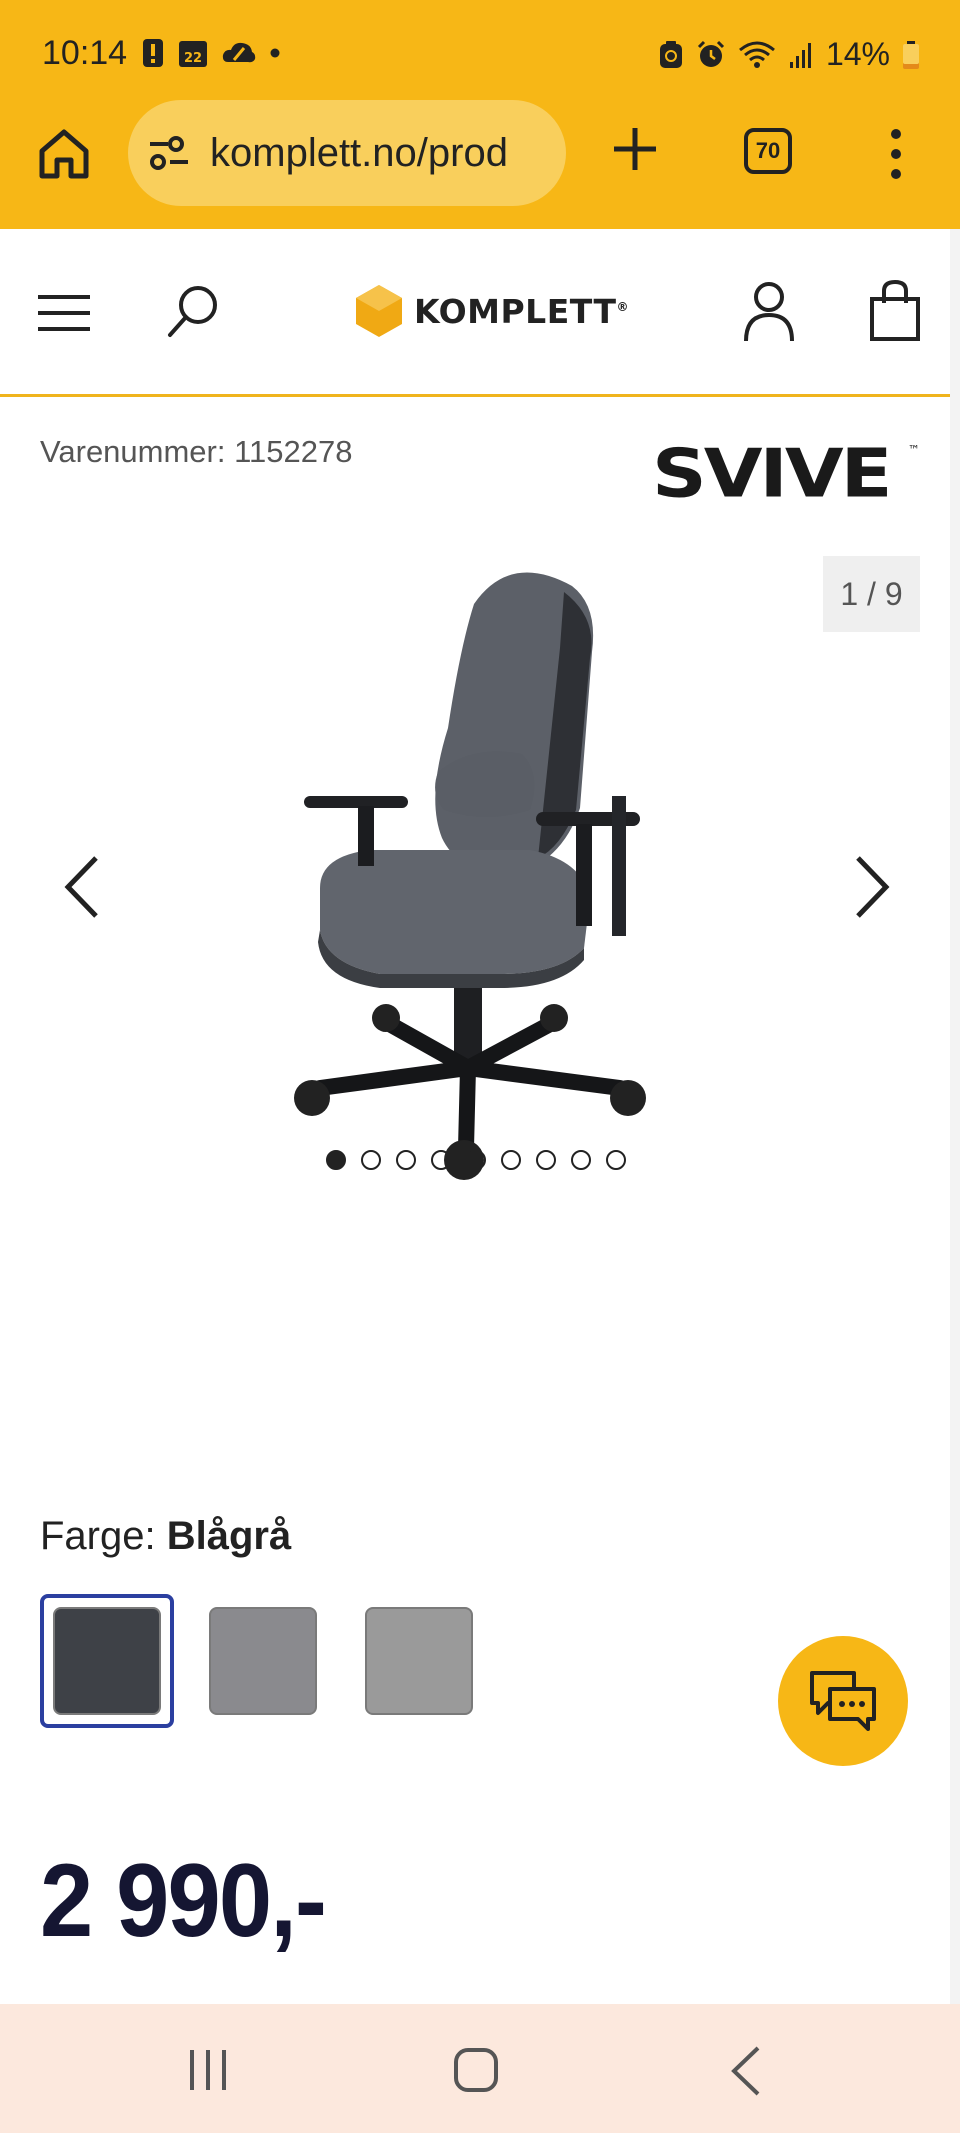 This screenshot has height=2133, width=960. Describe the element at coordinates (480, 873) in the screenshot. I see `product-image-chair` at that location.